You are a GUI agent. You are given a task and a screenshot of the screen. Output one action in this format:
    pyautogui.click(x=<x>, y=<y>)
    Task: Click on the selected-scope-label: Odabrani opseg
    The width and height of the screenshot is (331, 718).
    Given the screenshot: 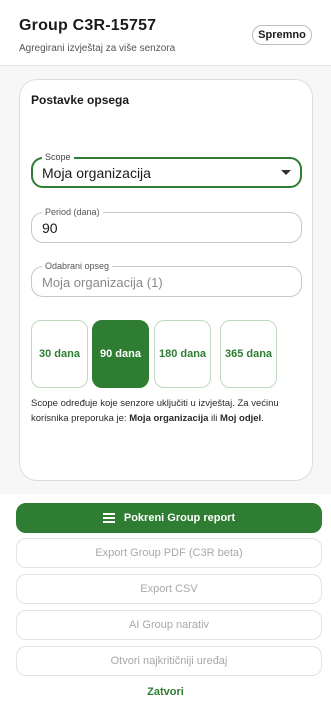 What is the action you would take?
    pyautogui.click(x=77, y=266)
    